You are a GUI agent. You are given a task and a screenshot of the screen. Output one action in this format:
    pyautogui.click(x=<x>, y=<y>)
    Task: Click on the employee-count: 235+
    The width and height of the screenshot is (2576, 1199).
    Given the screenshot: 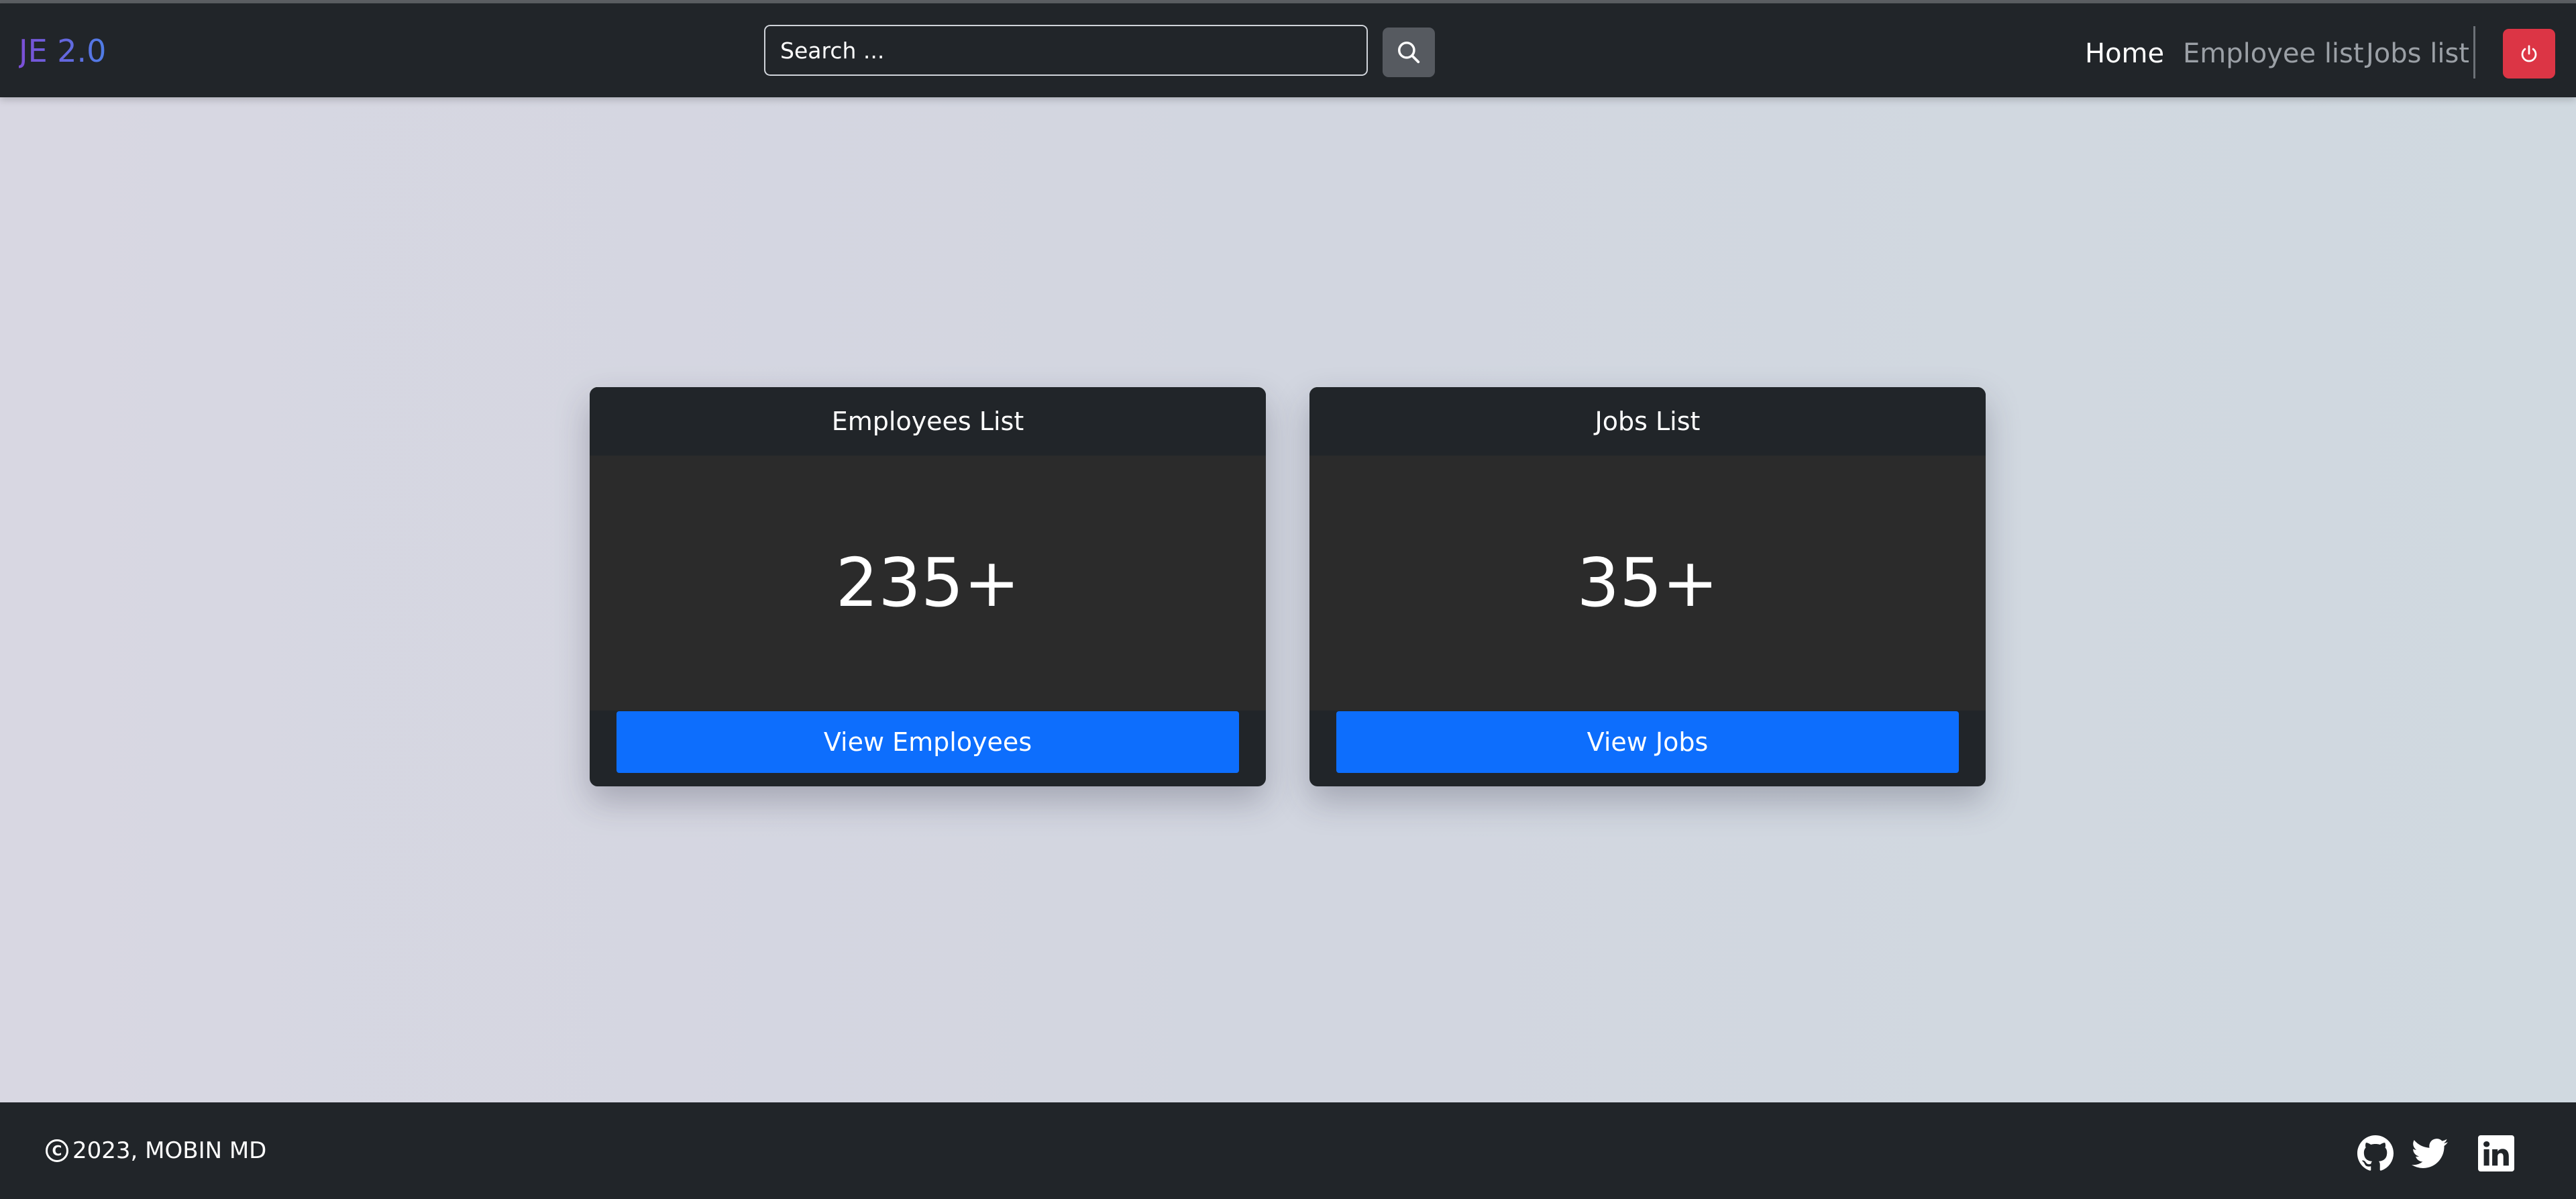 What is the action you would take?
    pyautogui.click(x=928, y=583)
    